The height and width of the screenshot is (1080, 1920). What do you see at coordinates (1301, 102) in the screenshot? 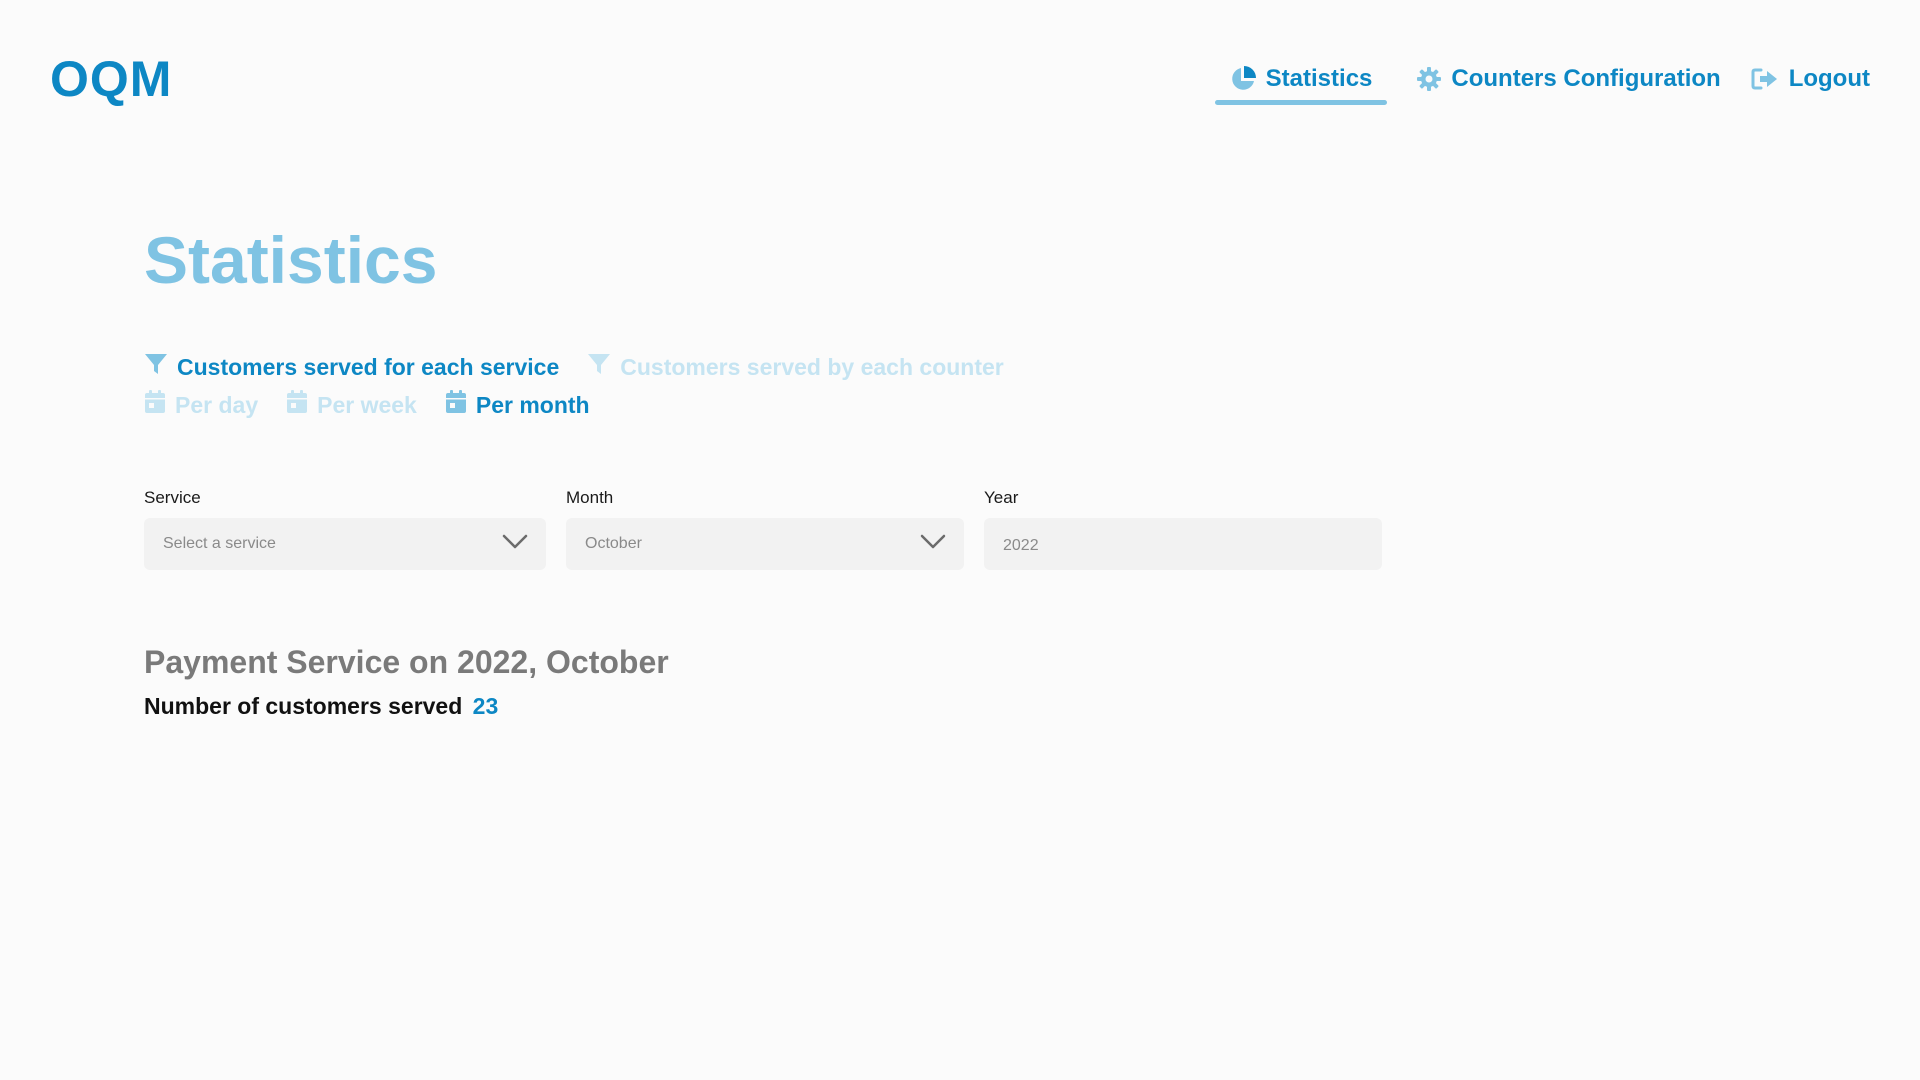
I see `active-tab-underline` at bounding box center [1301, 102].